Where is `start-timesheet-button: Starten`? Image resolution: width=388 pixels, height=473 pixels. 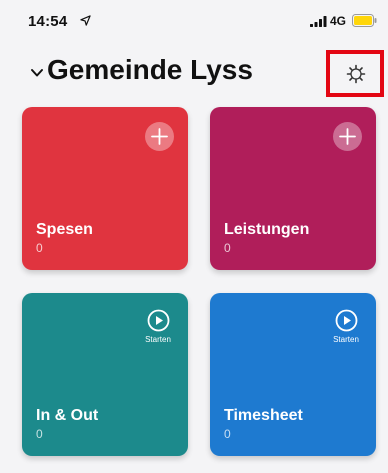 start-timesheet-button: Starten is located at coordinates (346, 330).